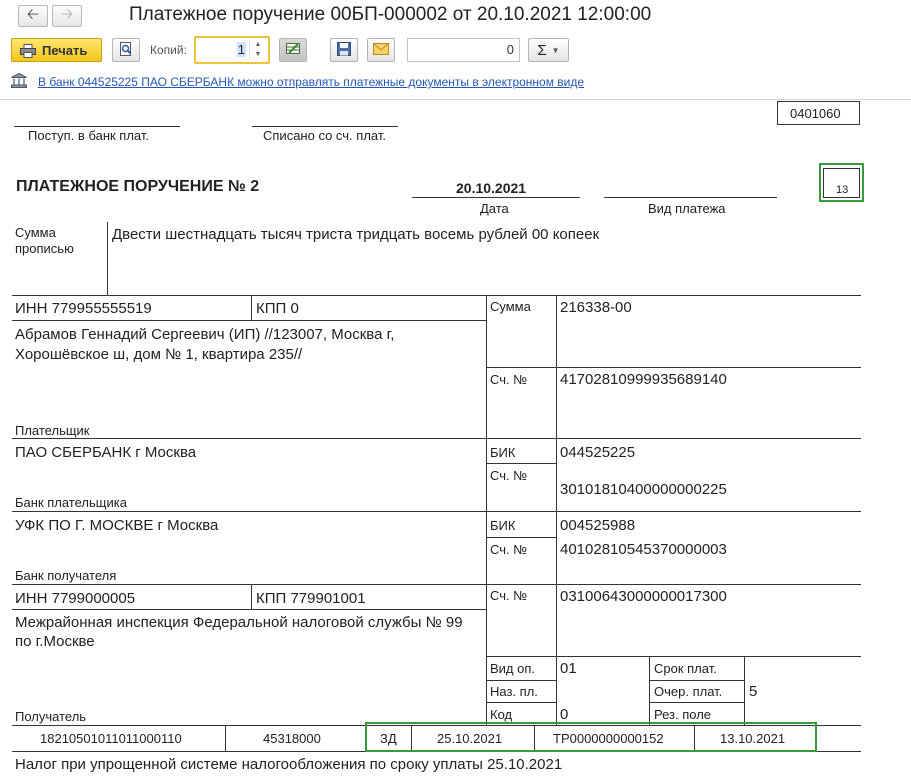 The width and height of the screenshot is (911, 780). What do you see at coordinates (598, 525) in the screenshot?
I see `recipient-bik: 004525988` at bounding box center [598, 525].